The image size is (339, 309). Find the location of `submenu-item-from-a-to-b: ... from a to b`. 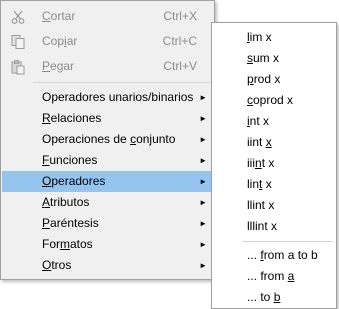

submenu-item-from-a-to-b: ... from a to b is located at coordinates (274, 255).